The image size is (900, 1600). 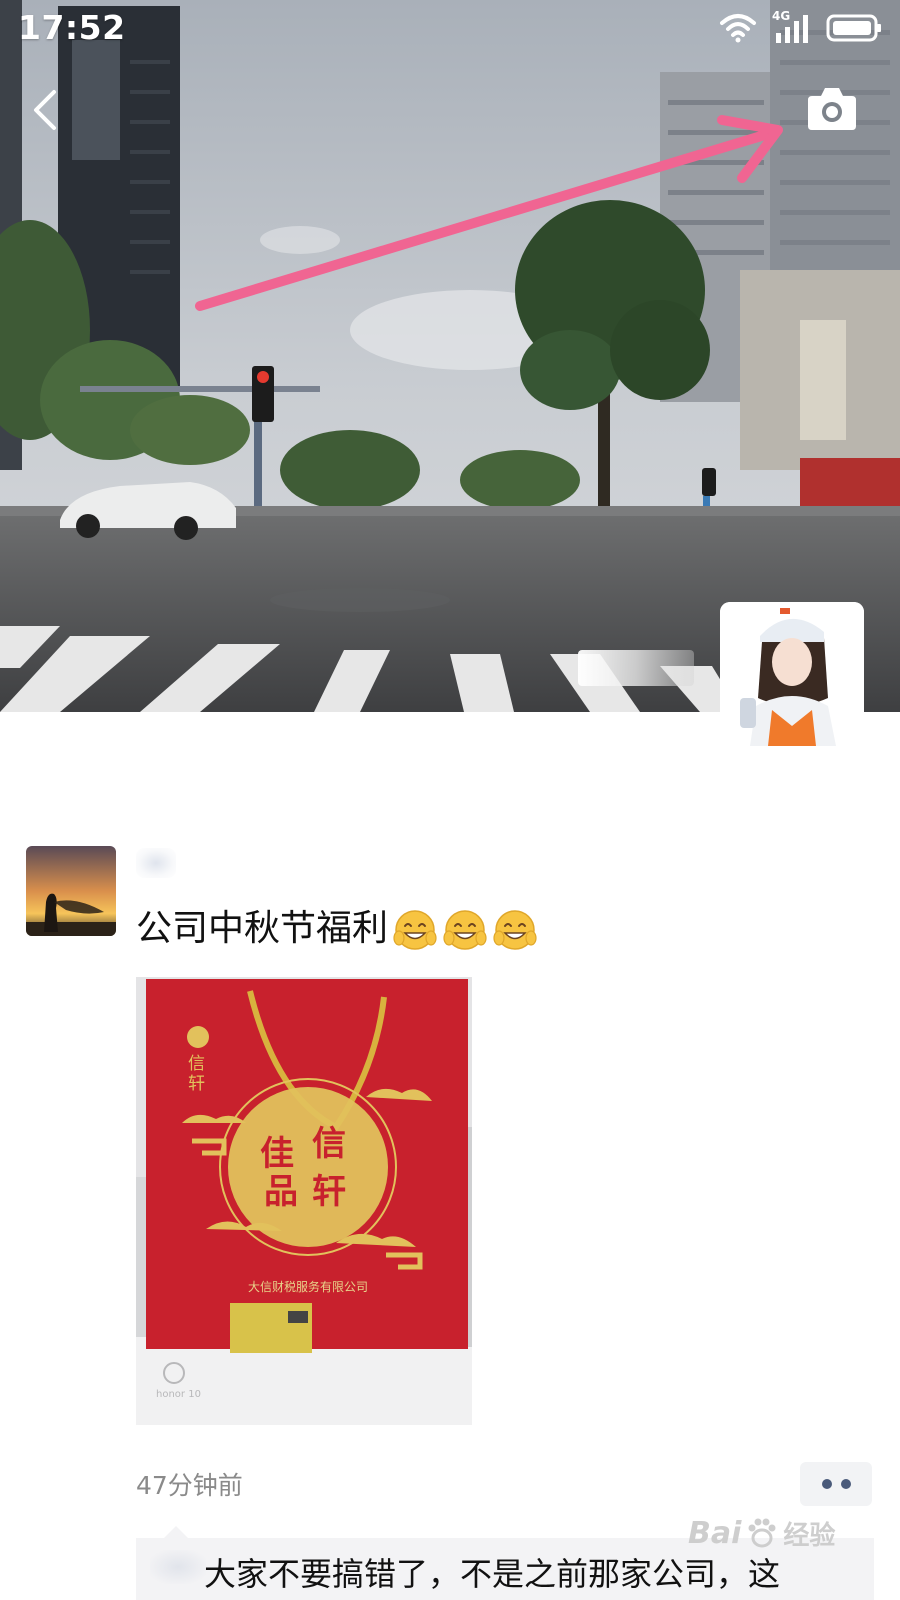 I want to click on watermark-brand: Bai, so click(x=715, y=1533).